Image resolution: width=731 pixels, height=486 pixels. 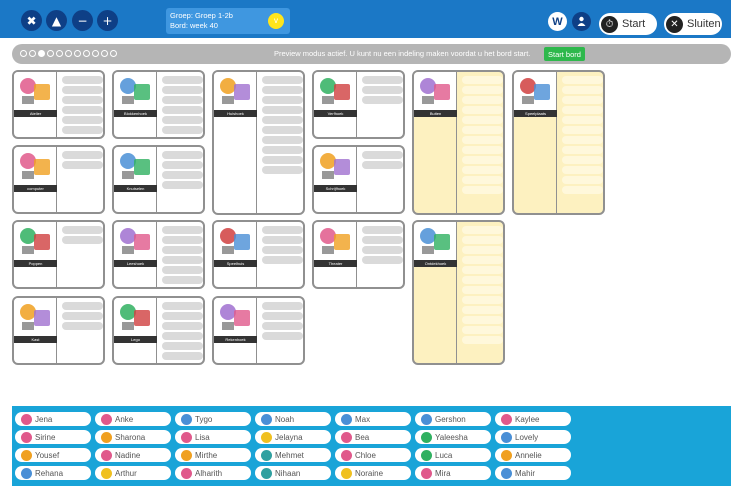 I want to click on activity-card: Blokkenhoek, so click(x=158, y=104).